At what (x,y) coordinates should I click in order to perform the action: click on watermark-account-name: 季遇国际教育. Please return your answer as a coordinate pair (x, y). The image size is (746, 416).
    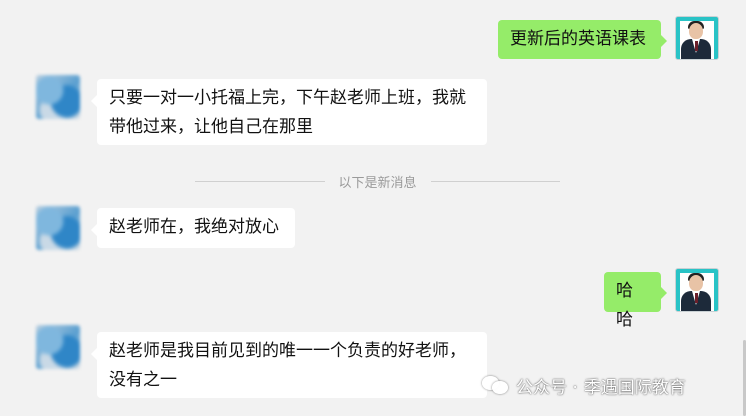
    Looking at the image, I should click on (634, 387).